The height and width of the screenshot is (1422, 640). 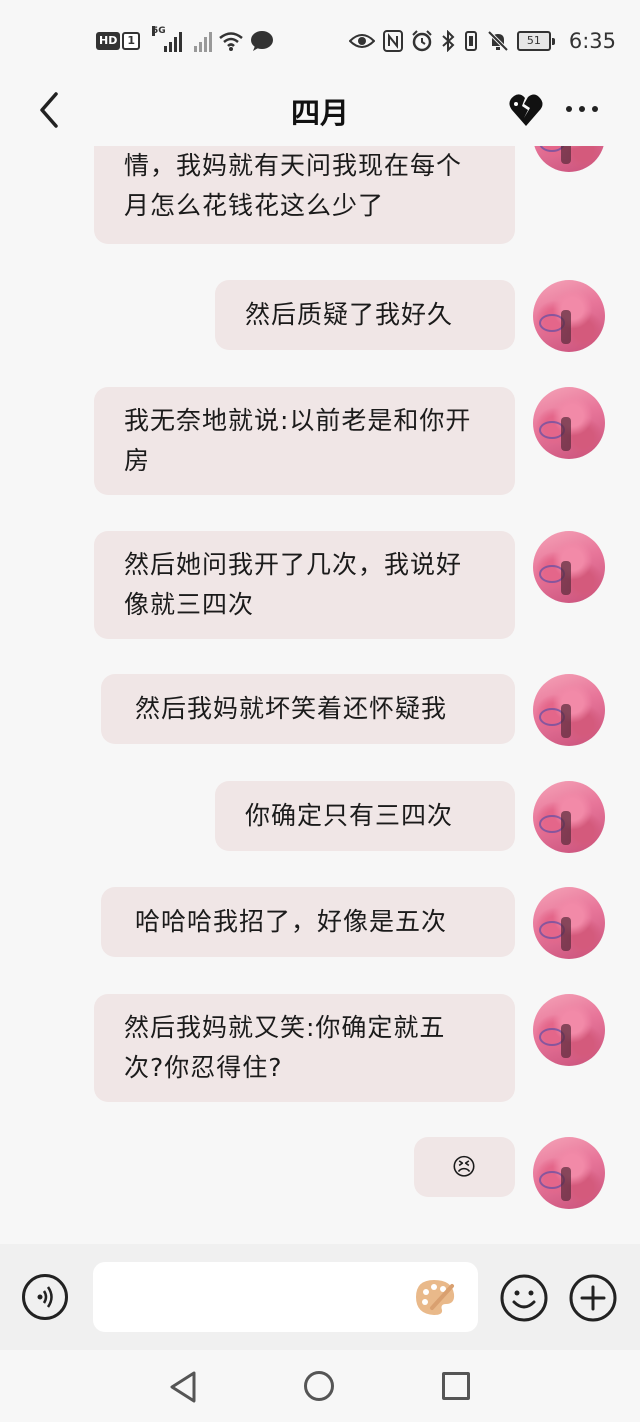 I want to click on message-bubble: 然后质疑了我好久, so click(x=365, y=315).